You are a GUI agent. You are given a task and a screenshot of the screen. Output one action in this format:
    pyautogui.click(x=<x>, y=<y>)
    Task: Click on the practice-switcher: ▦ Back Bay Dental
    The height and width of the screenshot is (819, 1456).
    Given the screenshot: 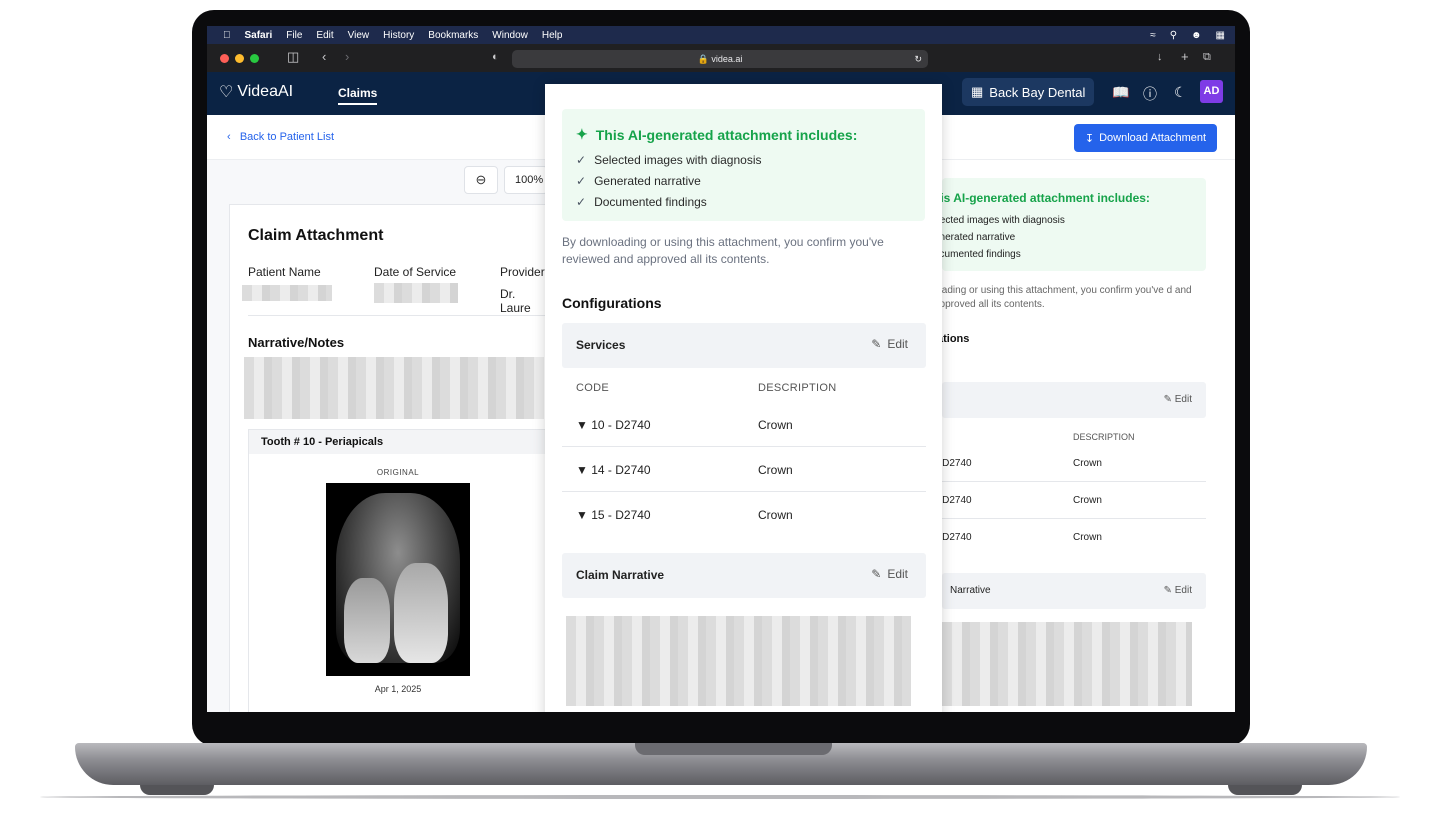 What is the action you would take?
    pyautogui.click(x=1028, y=92)
    